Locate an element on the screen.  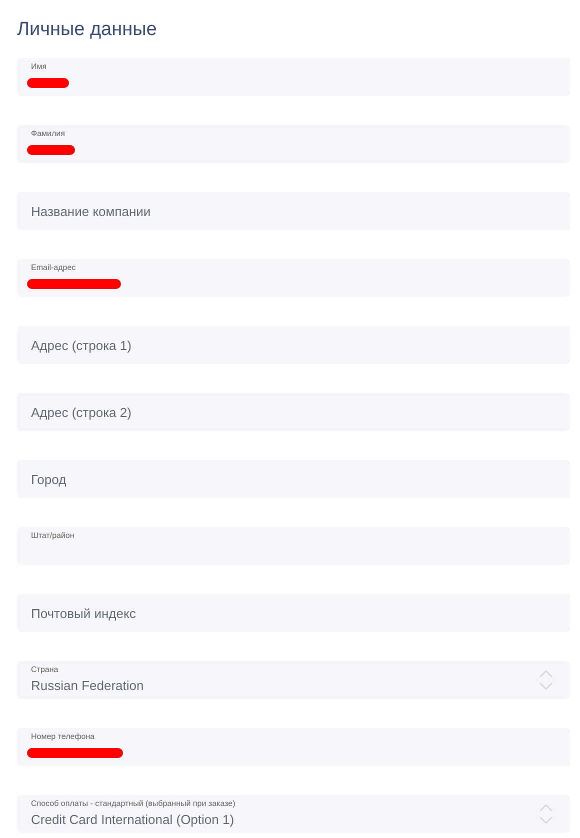
input-field: Адрес (строка 1) is located at coordinates (293, 345).